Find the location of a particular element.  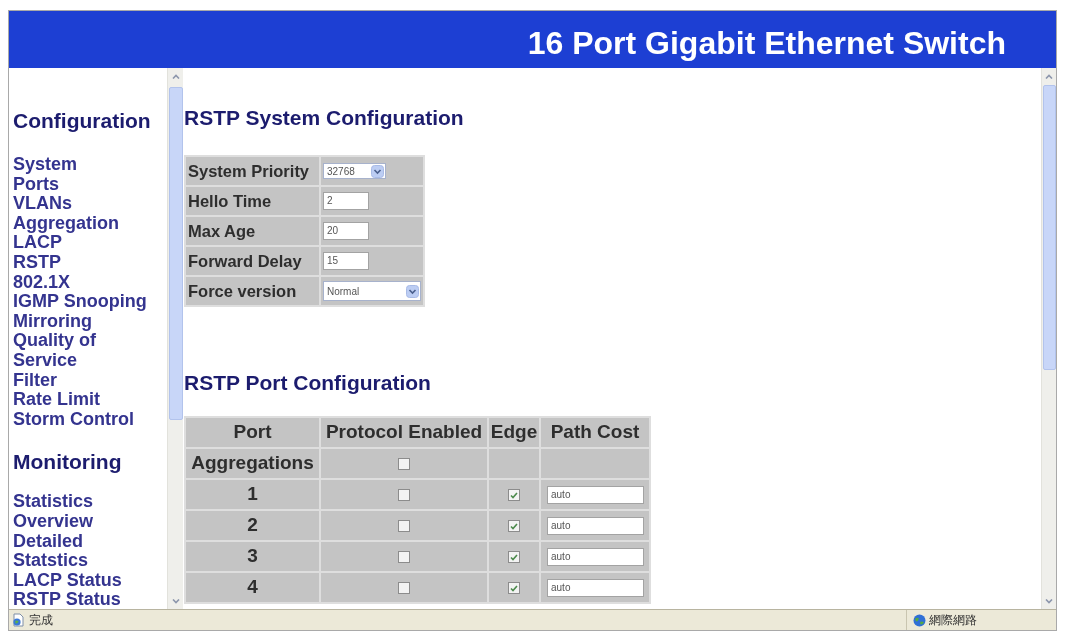

nav-link: Storm Control is located at coordinates (73, 419).